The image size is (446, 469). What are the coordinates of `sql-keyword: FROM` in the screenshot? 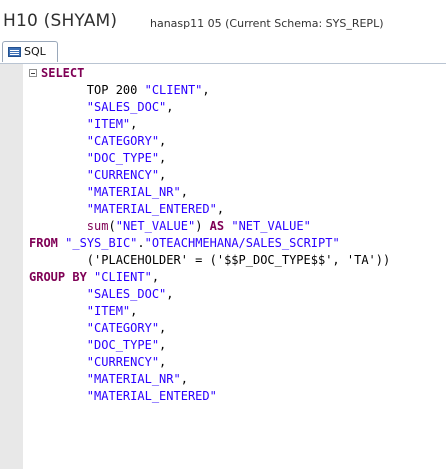 It's located at (43, 243).